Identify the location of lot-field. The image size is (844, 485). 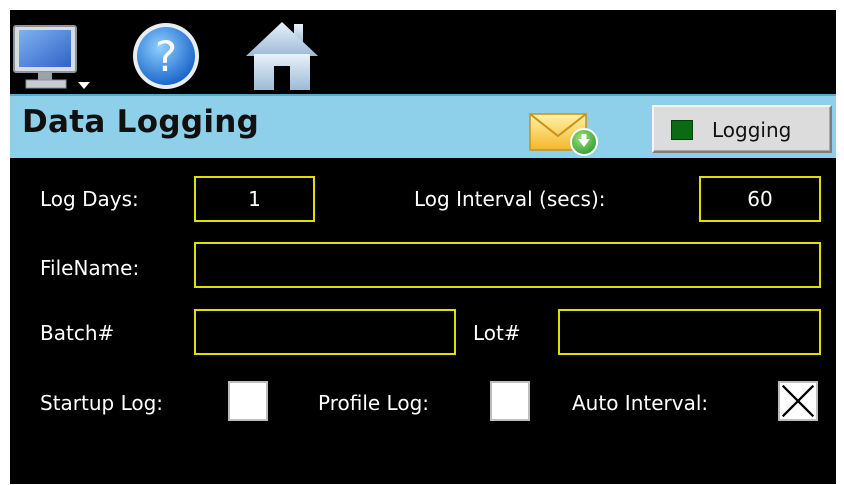
(689, 332).